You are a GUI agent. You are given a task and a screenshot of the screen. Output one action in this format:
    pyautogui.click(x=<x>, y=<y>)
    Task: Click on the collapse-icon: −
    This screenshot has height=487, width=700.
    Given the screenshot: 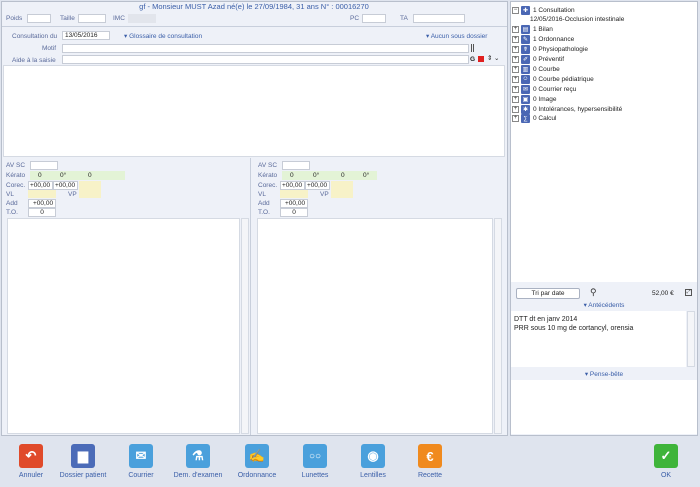 What is the action you would take?
    pyautogui.click(x=515, y=10)
    